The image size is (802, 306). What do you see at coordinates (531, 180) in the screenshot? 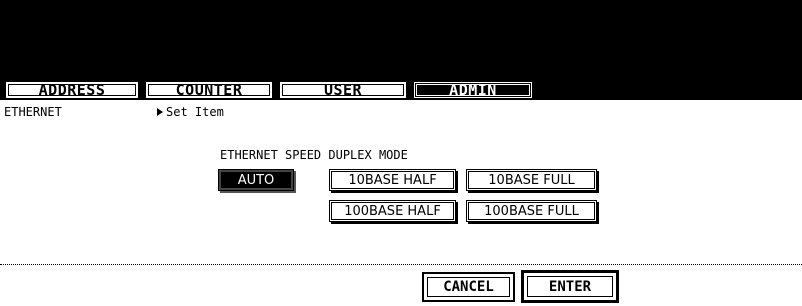
I see `option-10base-full: 10BASE FULL` at bounding box center [531, 180].